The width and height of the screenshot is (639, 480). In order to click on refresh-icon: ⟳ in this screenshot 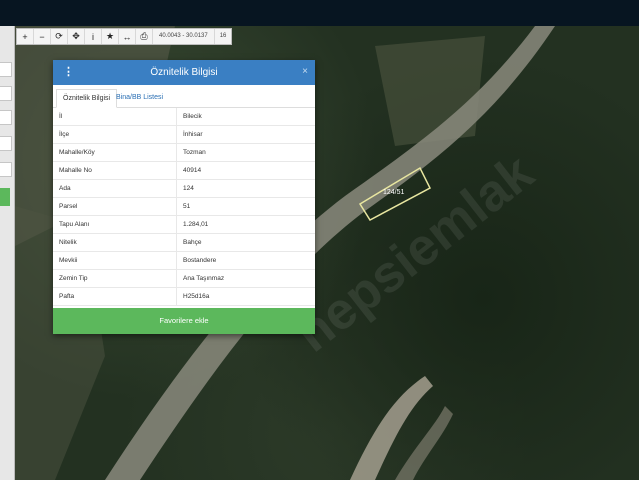, I will do `click(59, 36)`.